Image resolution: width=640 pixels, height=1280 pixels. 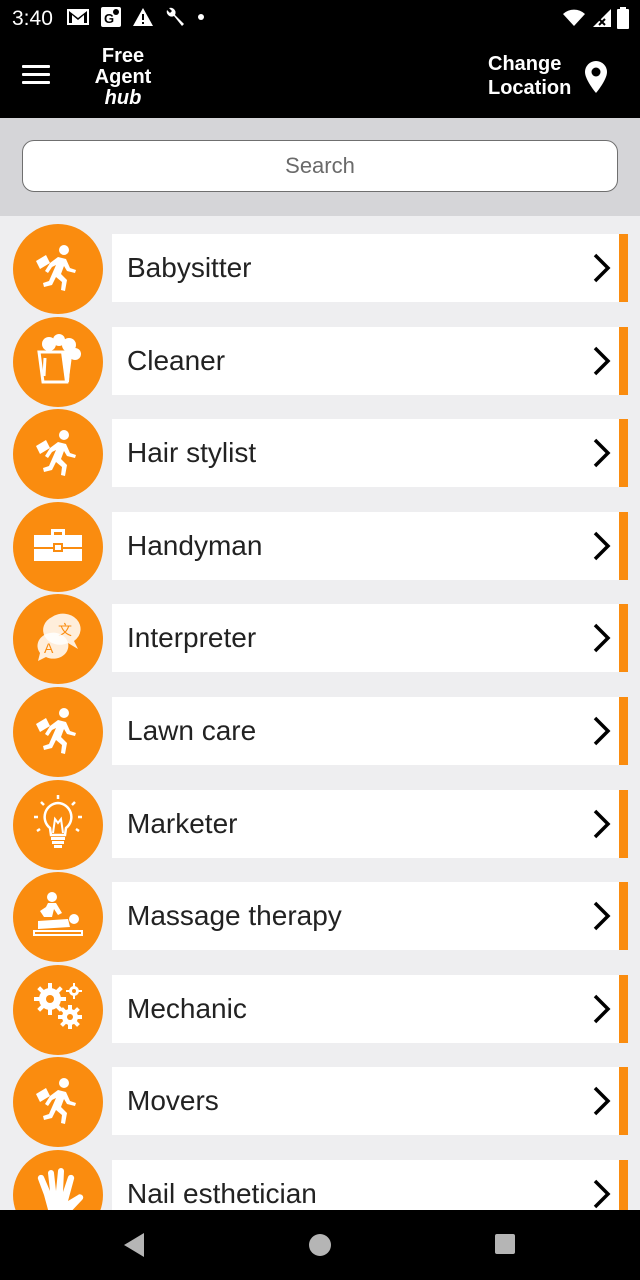 What do you see at coordinates (505, 1244) in the screenshot?
I see `recents-icon` at bounding box center [505, 1244].